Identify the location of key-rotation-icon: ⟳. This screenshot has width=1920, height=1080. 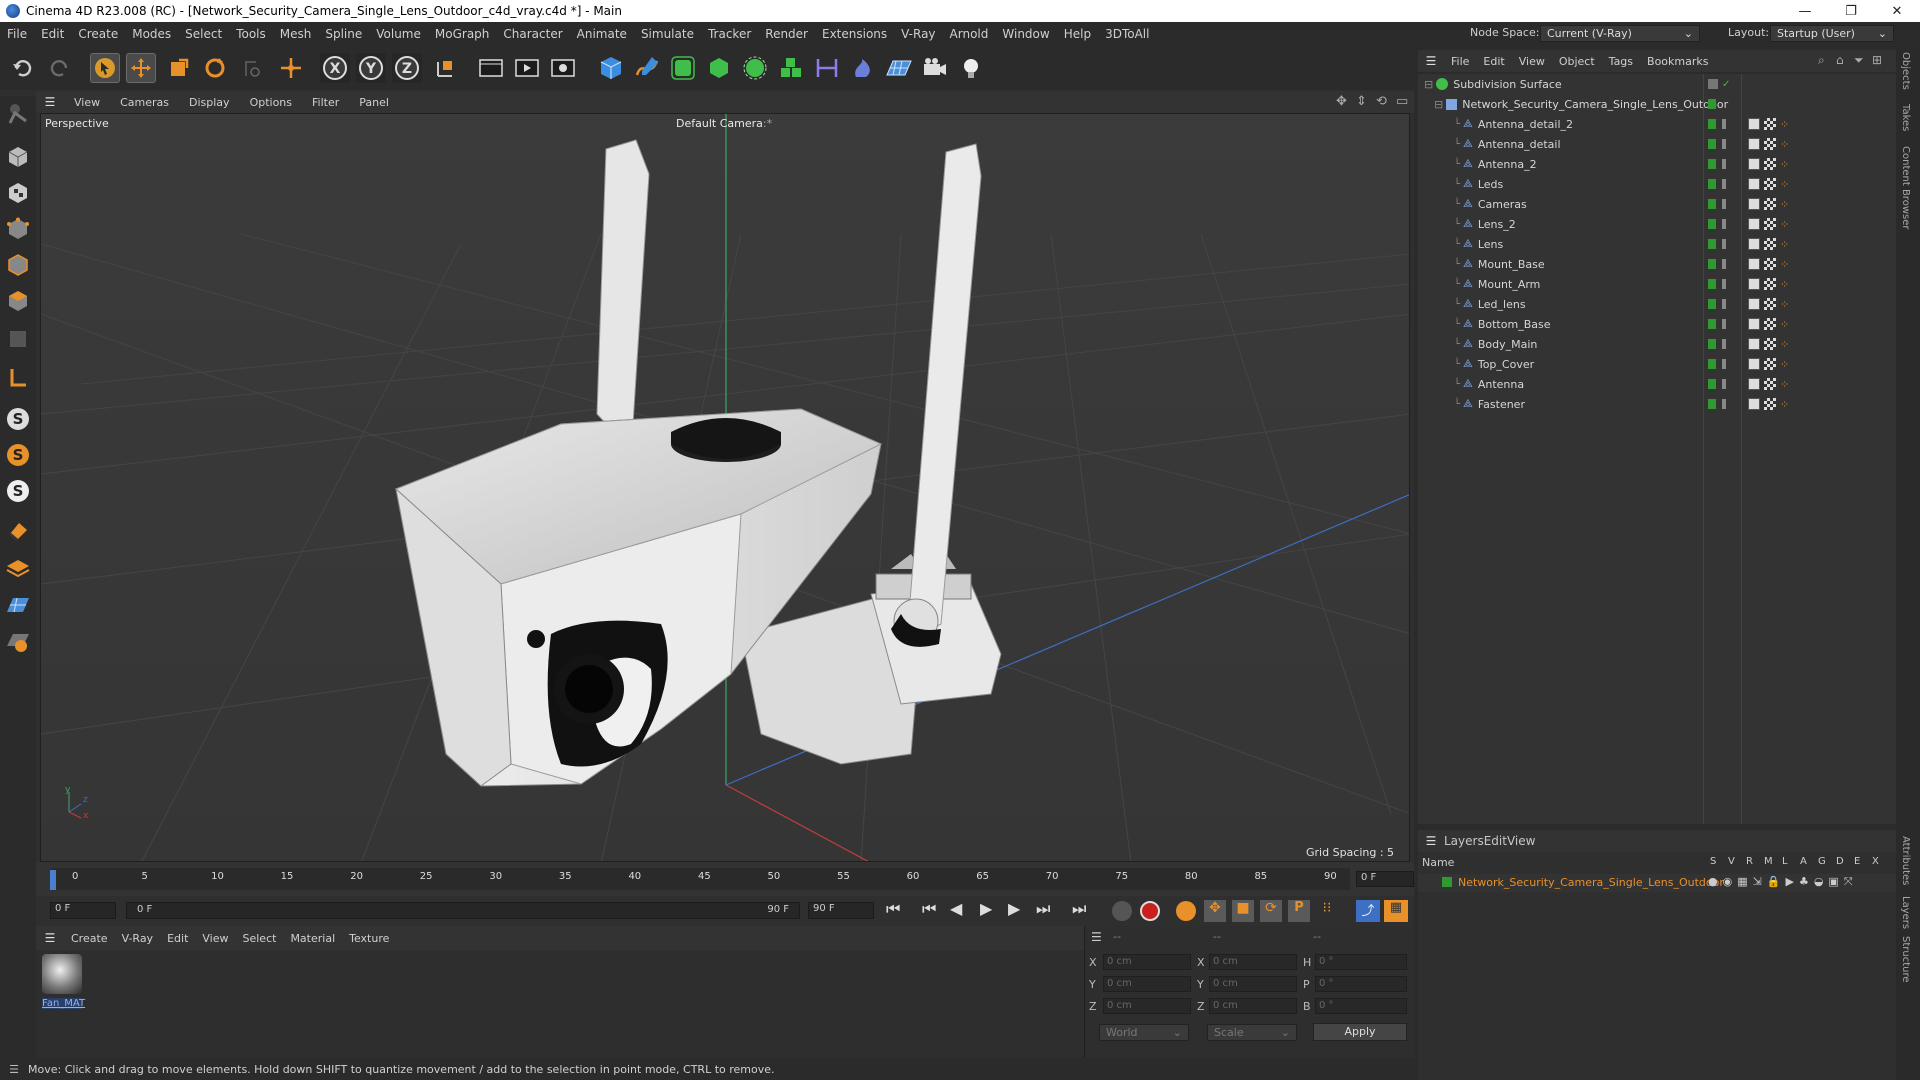
(1271, 911).